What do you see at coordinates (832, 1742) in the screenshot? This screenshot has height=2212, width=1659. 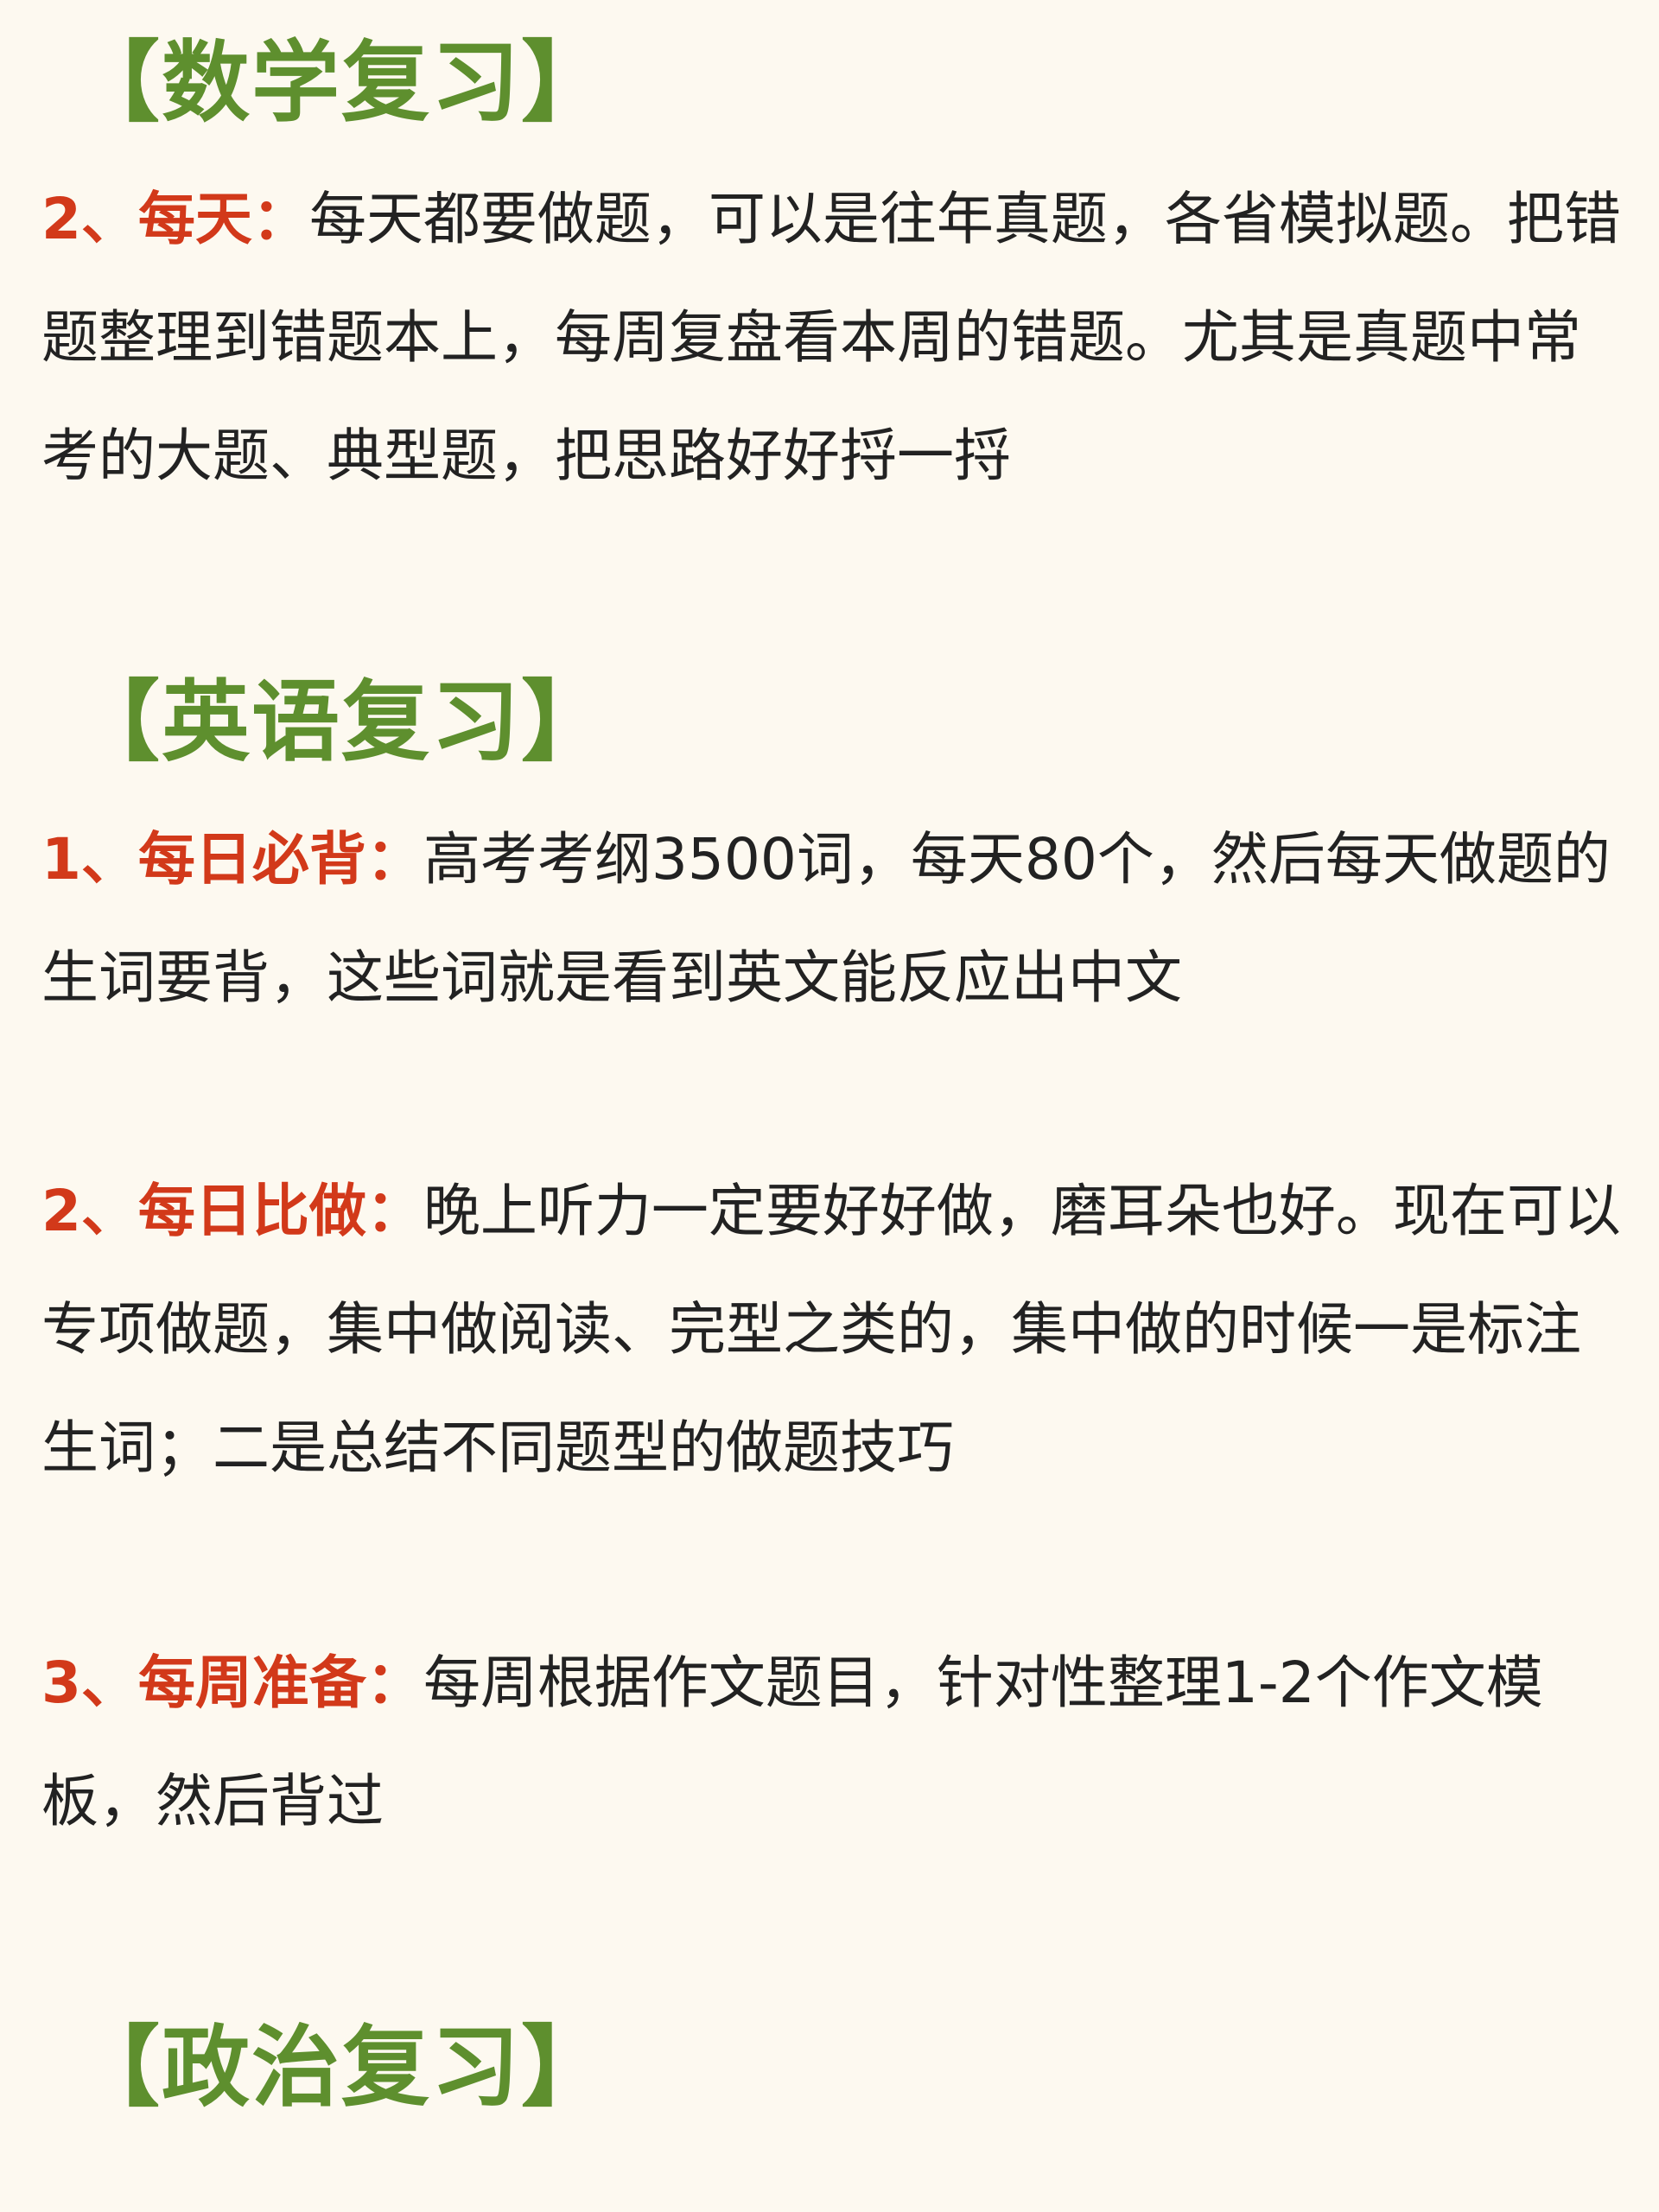 I see `english-item-weekly-prep: 3、每周准备：每周根据作文题目，针对性整理1-2个作文模板，然后背过` at bounding box center [832, 1742].